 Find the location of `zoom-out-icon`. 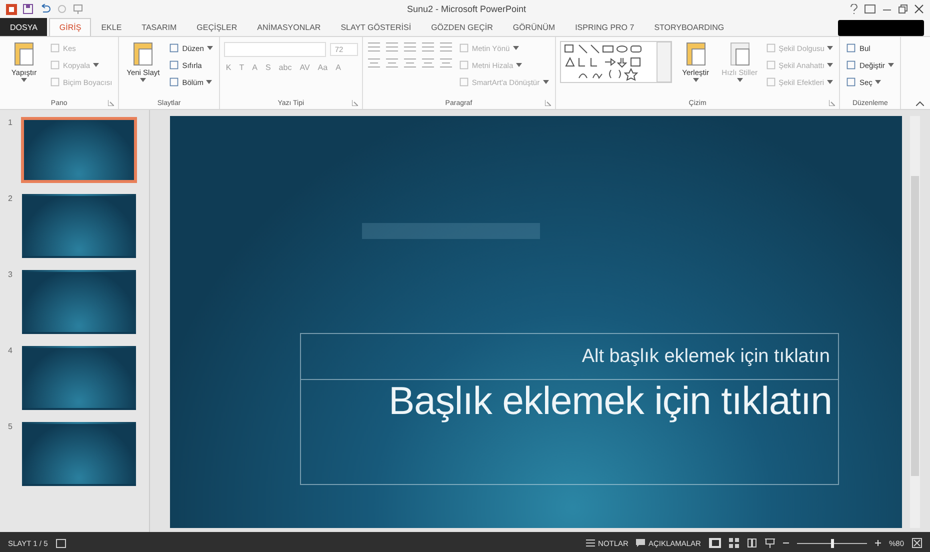

zoom-out-icon is located at coordinates (785, 543).